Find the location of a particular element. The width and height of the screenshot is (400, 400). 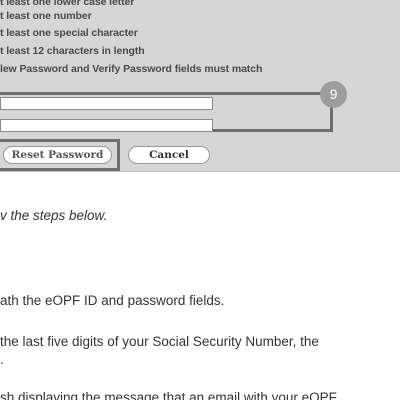

requirement-length: t least 12 characters in length is located at coordinates (72, 51).